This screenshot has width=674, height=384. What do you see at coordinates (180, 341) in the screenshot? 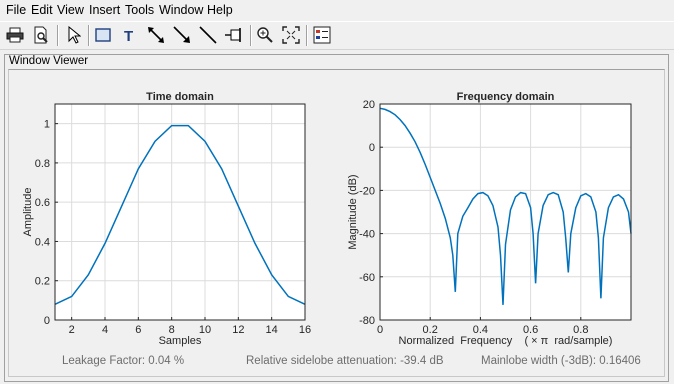
I see `x-axis-label: Samples` at bounding box center [180, 341].